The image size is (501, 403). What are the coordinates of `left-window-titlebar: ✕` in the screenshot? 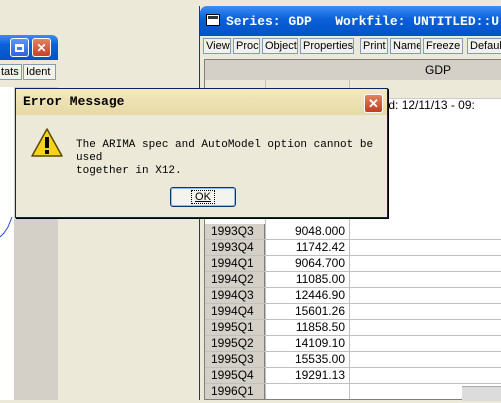 It's located at (29, 47).